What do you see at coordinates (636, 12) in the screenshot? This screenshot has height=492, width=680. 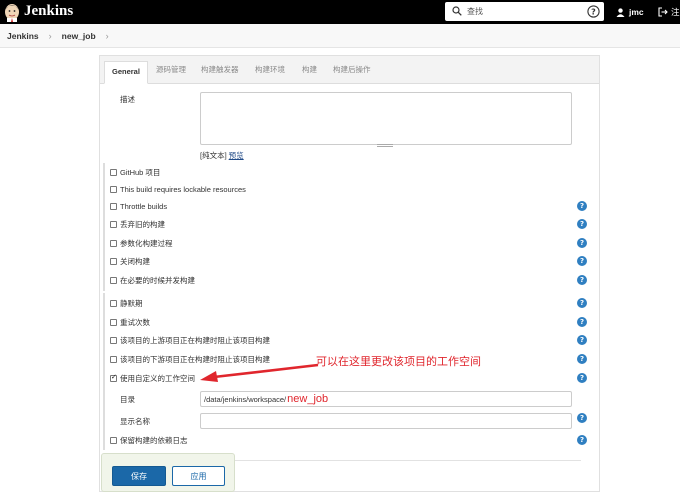 I see `user-name: jmc` at bounding box center [636, 12].